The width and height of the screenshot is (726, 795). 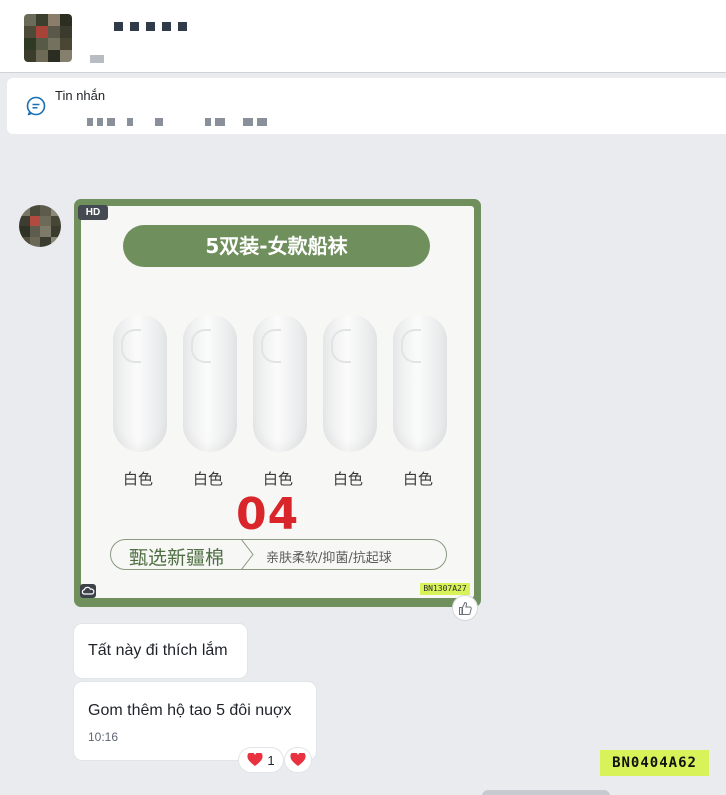 I want to click on sender-avatar, so click(x=40, y=226).